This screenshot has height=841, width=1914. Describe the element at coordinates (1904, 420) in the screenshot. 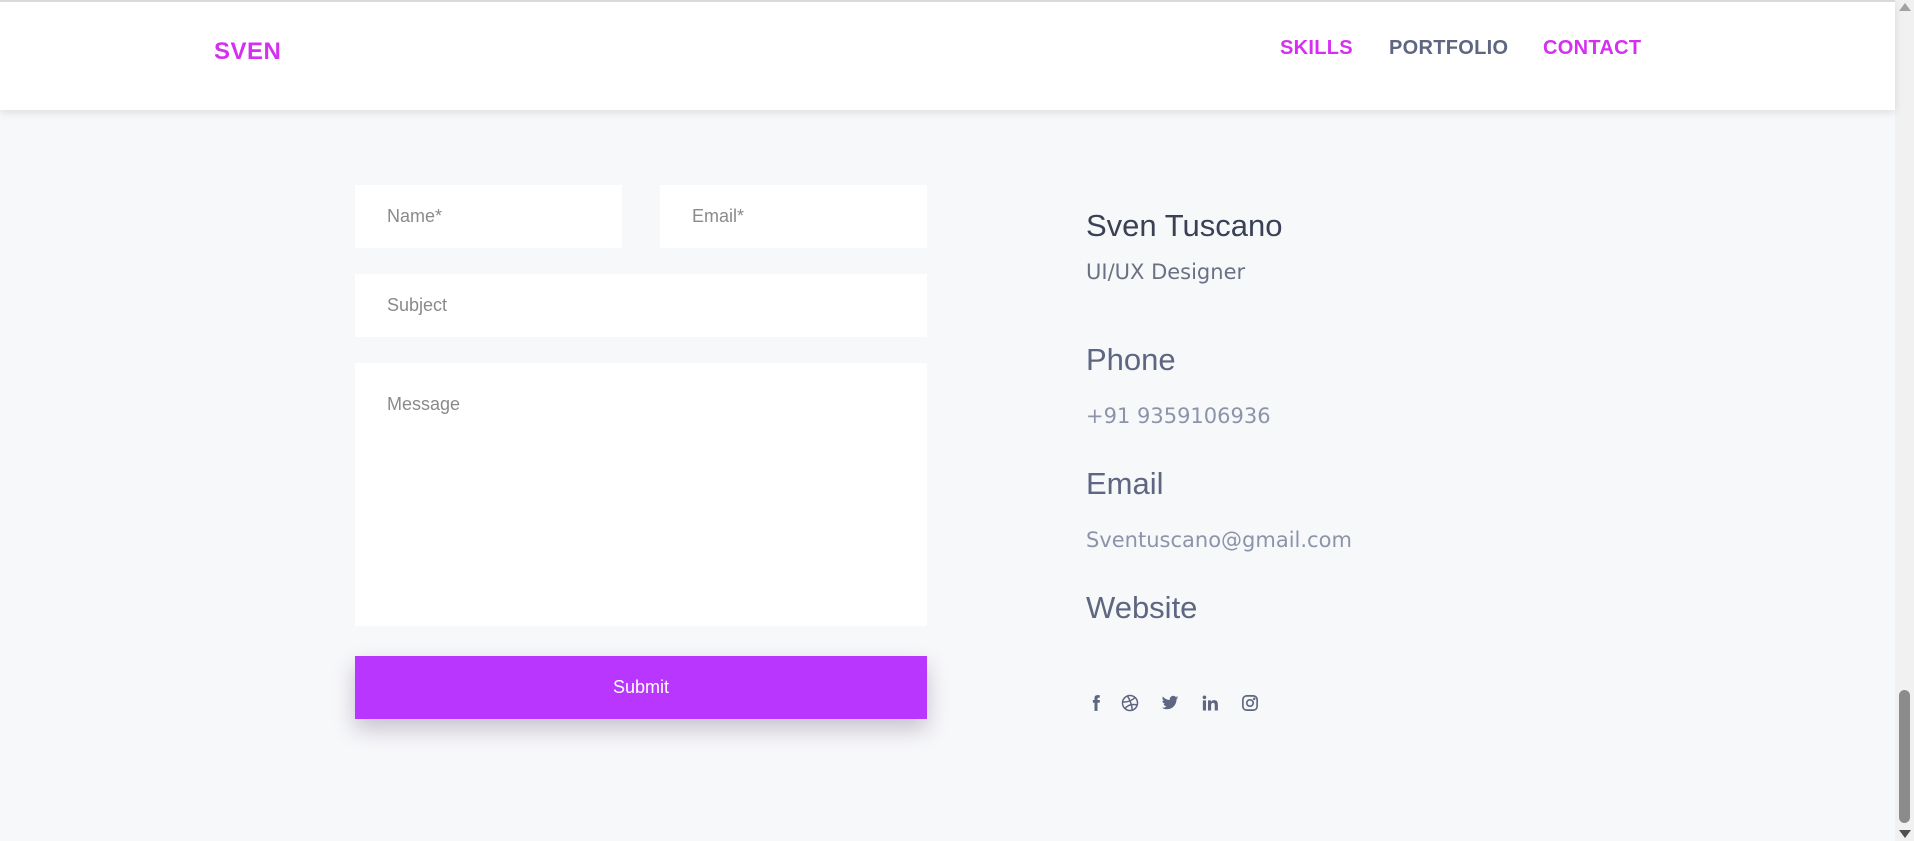

I see `scrollbar` at that location.